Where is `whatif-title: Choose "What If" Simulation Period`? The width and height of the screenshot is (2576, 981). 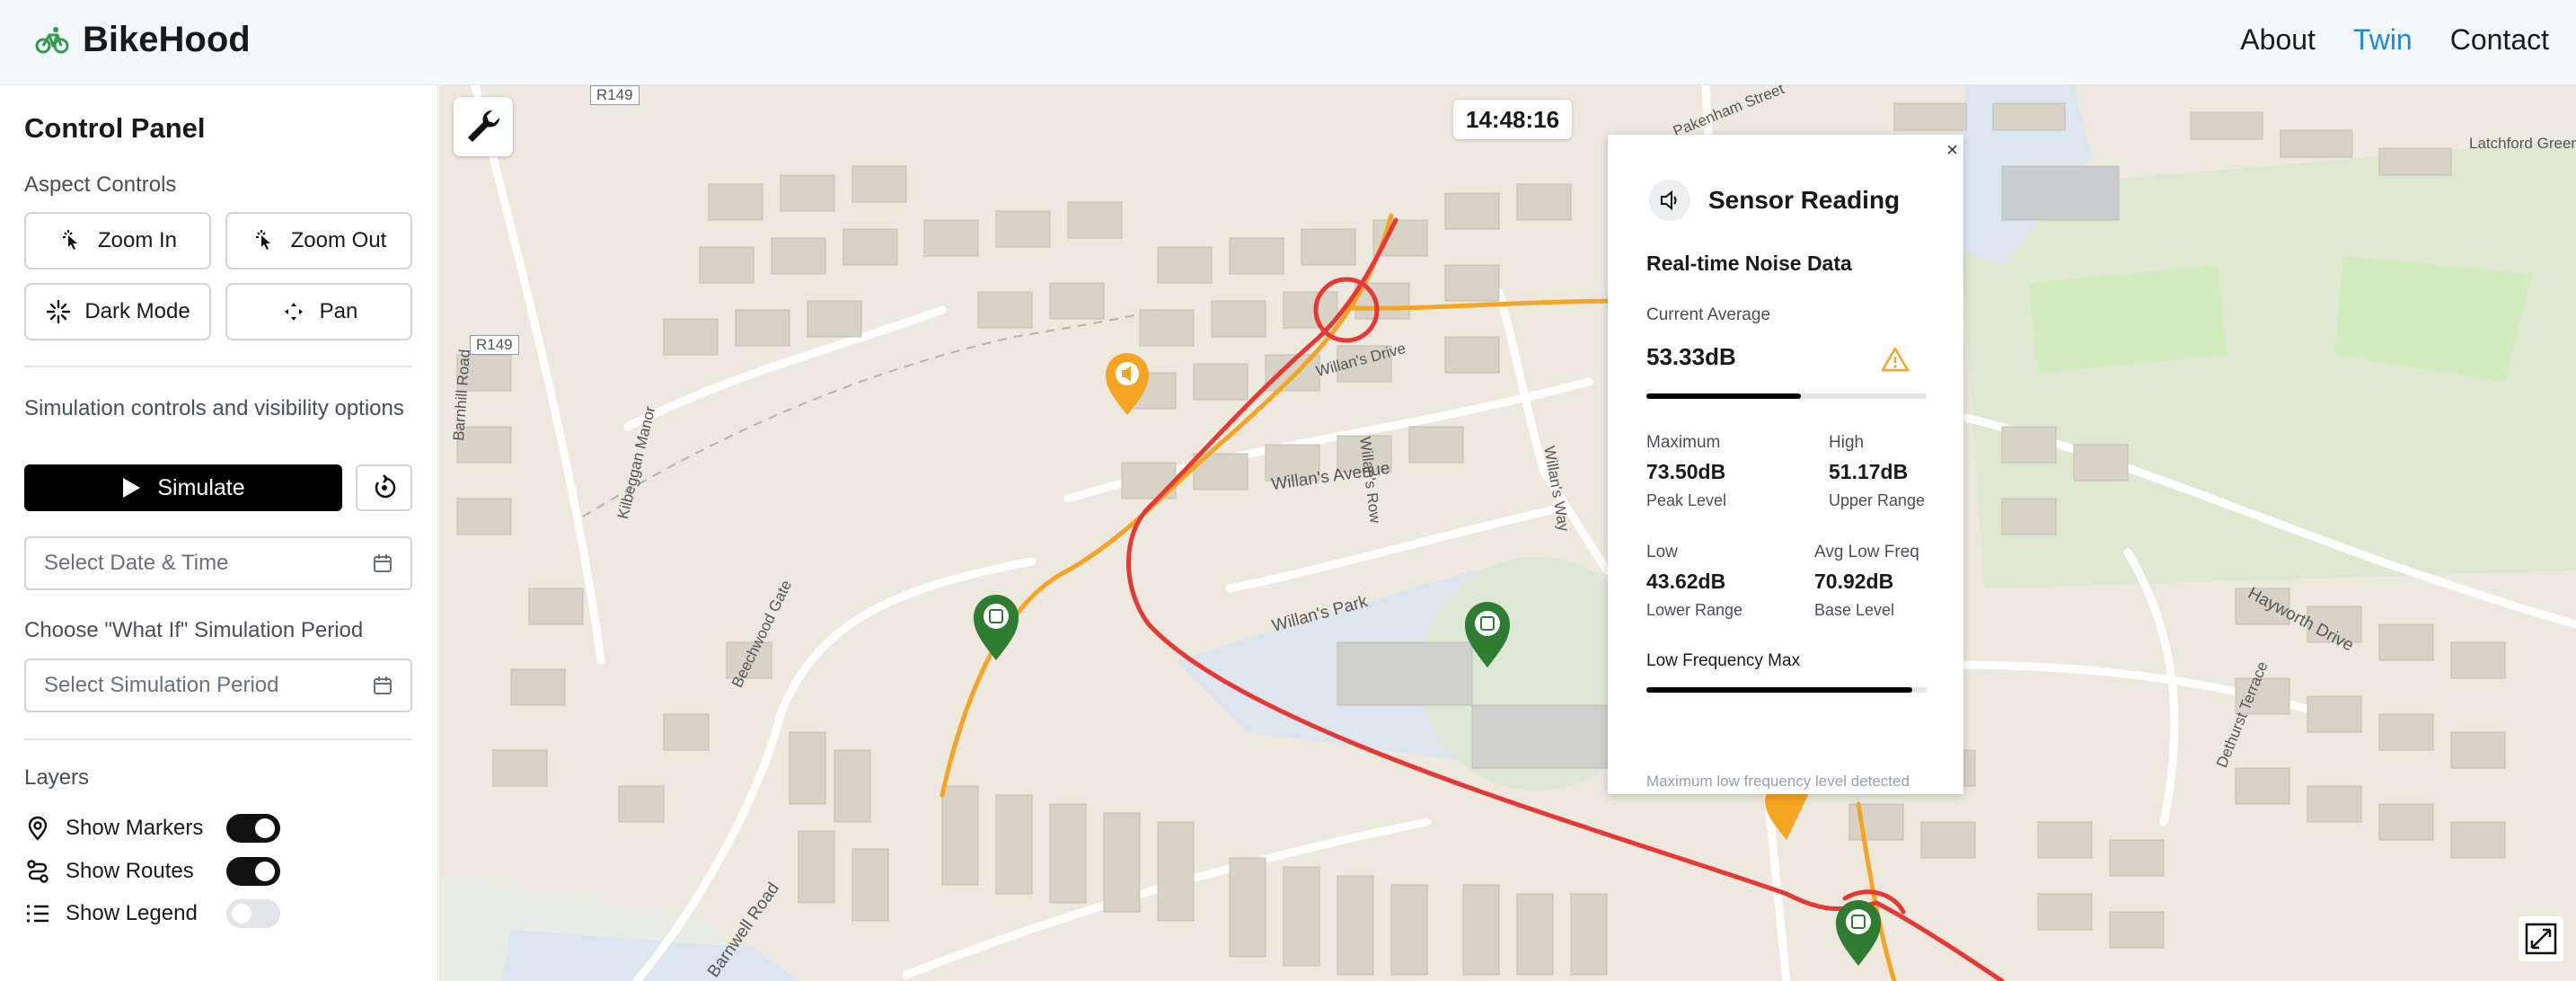 whatif-title: Choose "What If" Simulation Period is located at coordinates (194, 630).